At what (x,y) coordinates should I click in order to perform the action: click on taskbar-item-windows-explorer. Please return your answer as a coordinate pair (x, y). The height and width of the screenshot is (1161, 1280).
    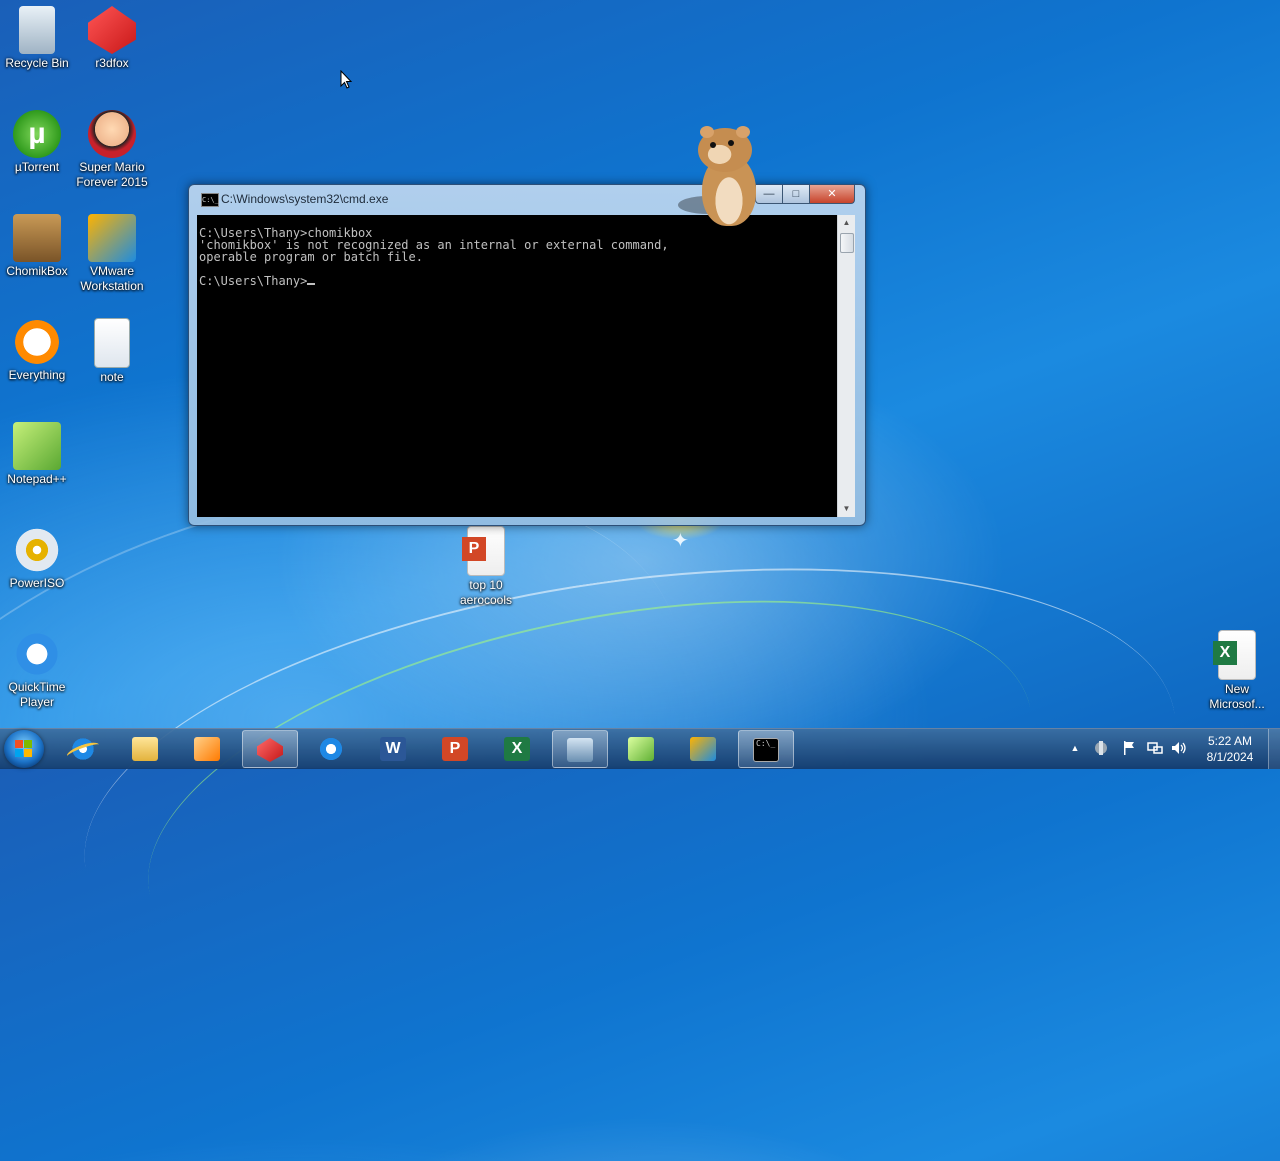
    Looking at the image, I should click on (146, 749).